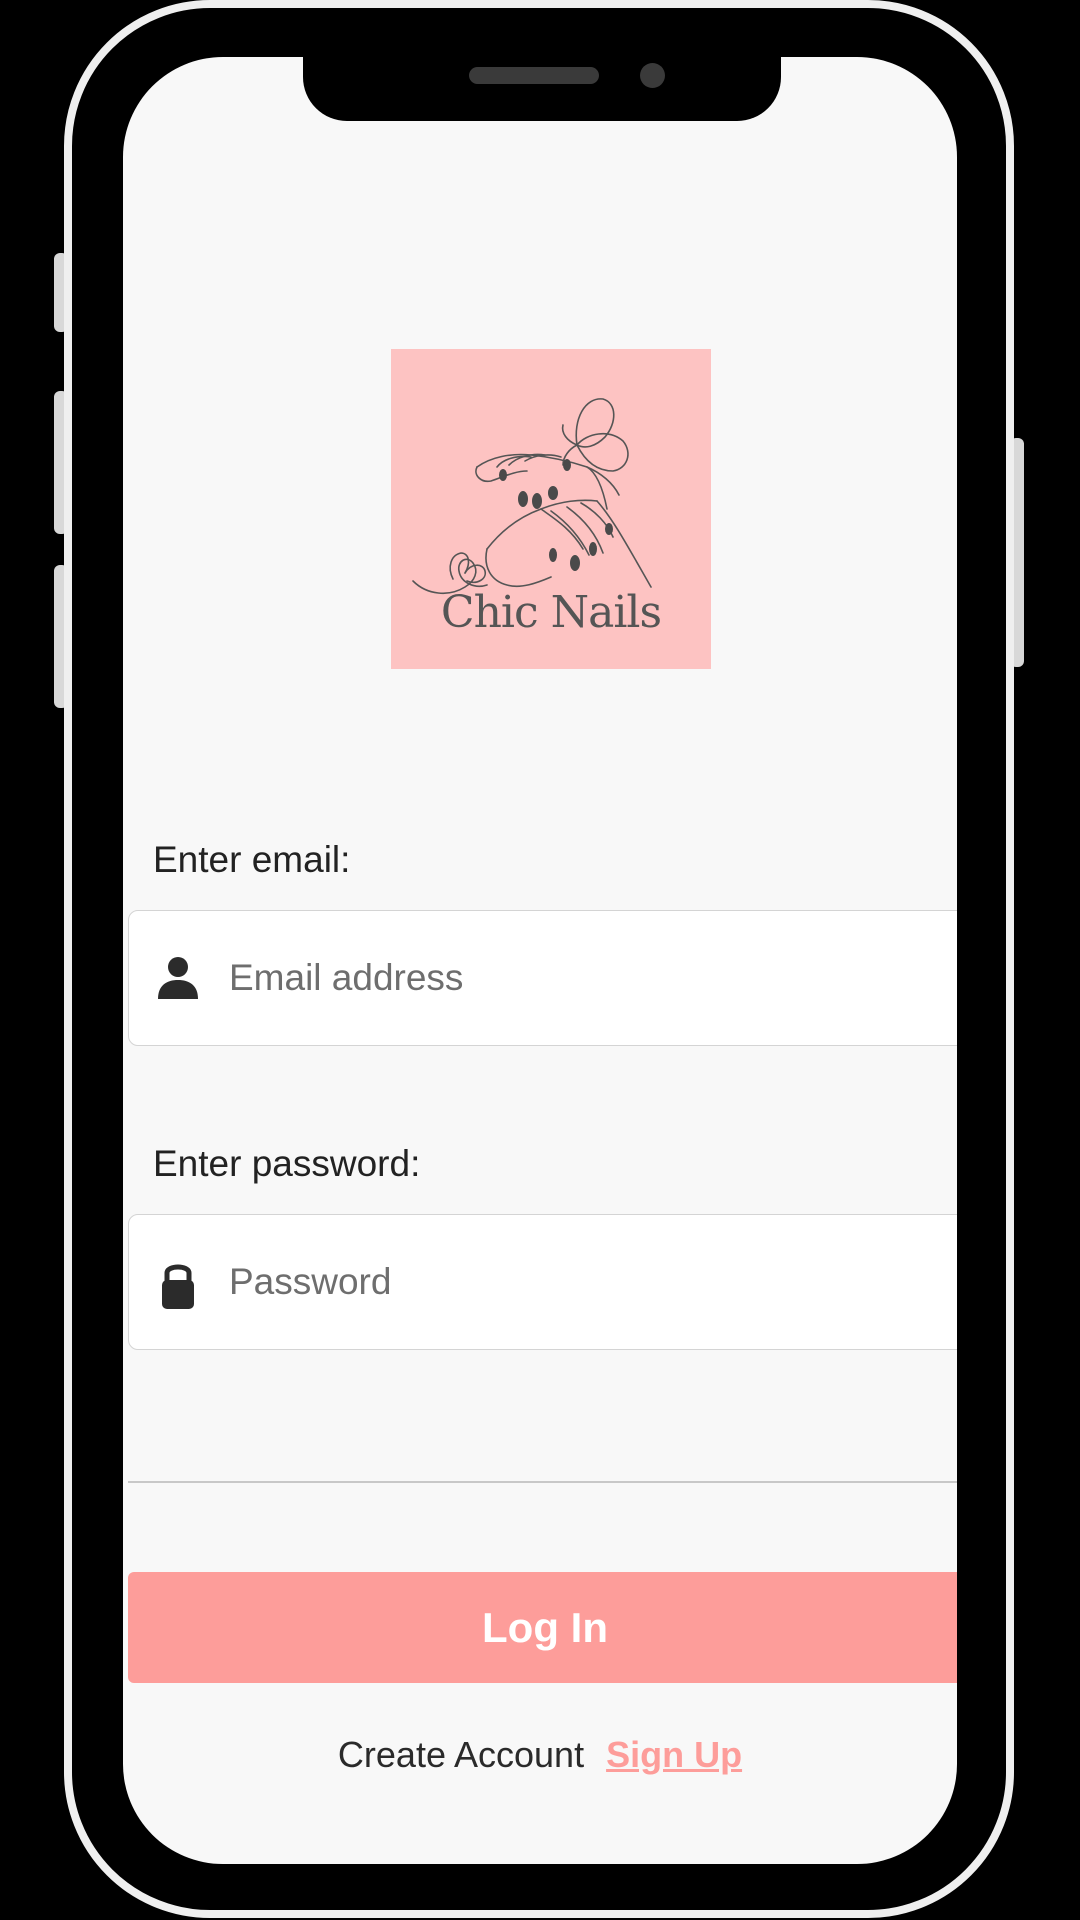 This screenshot has height=1920, width=1080. I want to click on email-label: Enter email:, so click(252, 859).